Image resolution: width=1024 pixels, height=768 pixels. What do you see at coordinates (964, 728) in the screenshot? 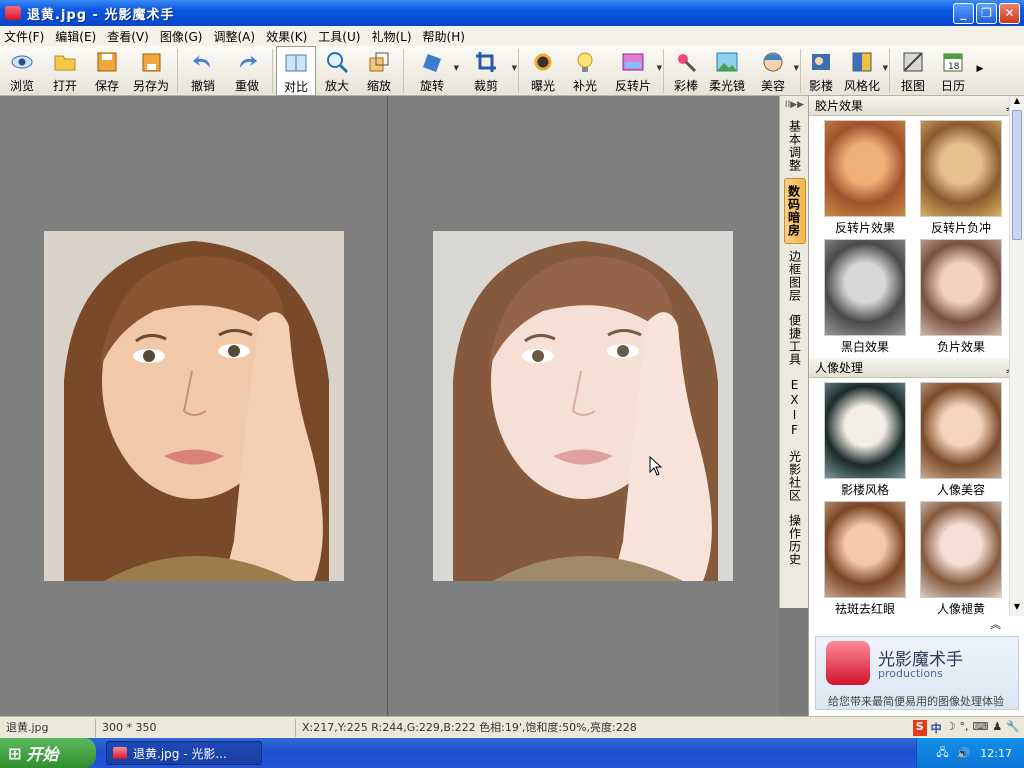
I see `punctuation-icon: °,` at bounding box center [964, 728].